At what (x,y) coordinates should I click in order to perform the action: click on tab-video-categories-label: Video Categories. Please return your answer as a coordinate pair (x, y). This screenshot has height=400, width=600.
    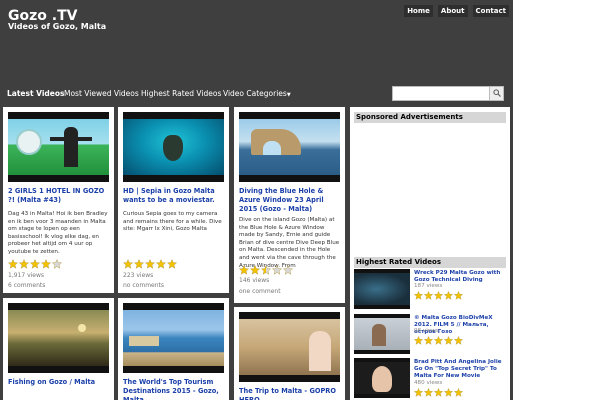
    Looking at the image, I should click on (255, 93).